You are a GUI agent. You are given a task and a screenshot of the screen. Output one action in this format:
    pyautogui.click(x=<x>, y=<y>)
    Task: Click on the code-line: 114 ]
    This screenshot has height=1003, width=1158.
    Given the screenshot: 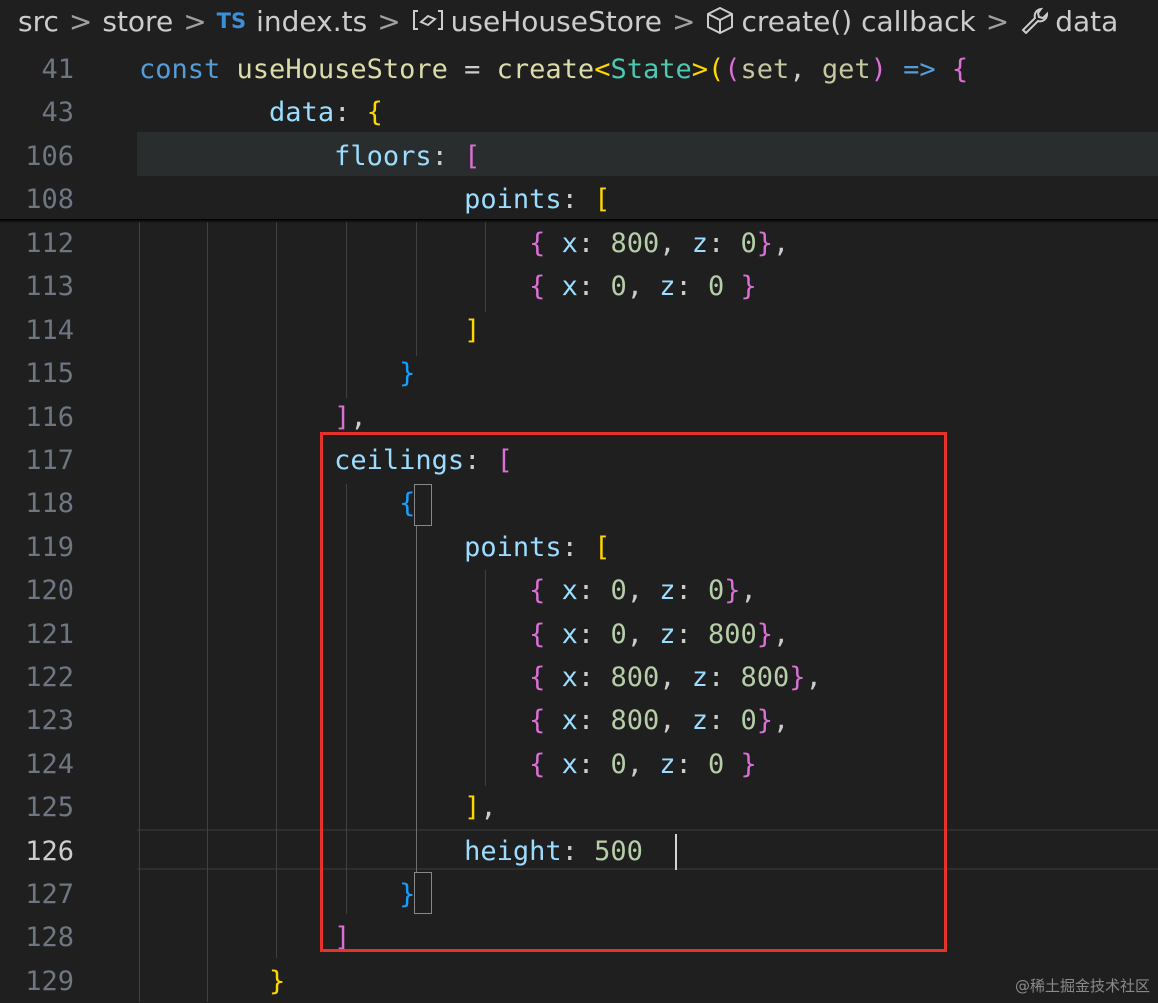 What is the action you would take?
    pyautogui.click(x=579, y=330)
    